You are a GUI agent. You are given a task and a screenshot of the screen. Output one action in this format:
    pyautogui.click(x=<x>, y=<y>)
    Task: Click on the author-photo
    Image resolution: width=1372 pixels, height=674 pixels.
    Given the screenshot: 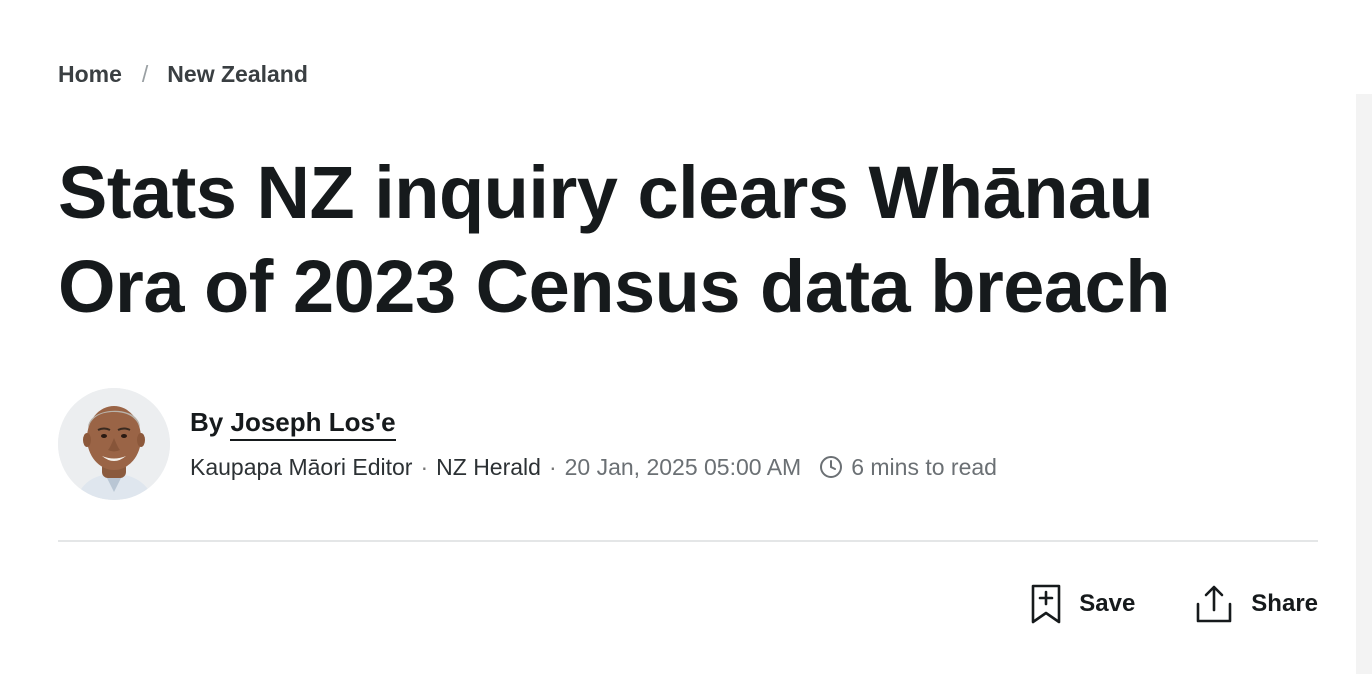 What is the action you would take?
    pyautogui.click(x=114, y=444)
    